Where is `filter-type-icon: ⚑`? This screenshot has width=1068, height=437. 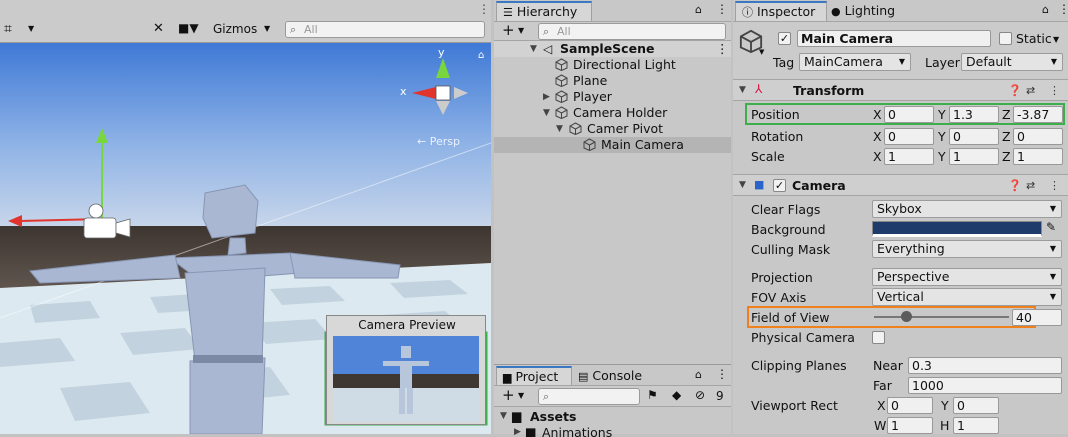
filter-type-icon: ⚑ is located at coordinates (652, 395).